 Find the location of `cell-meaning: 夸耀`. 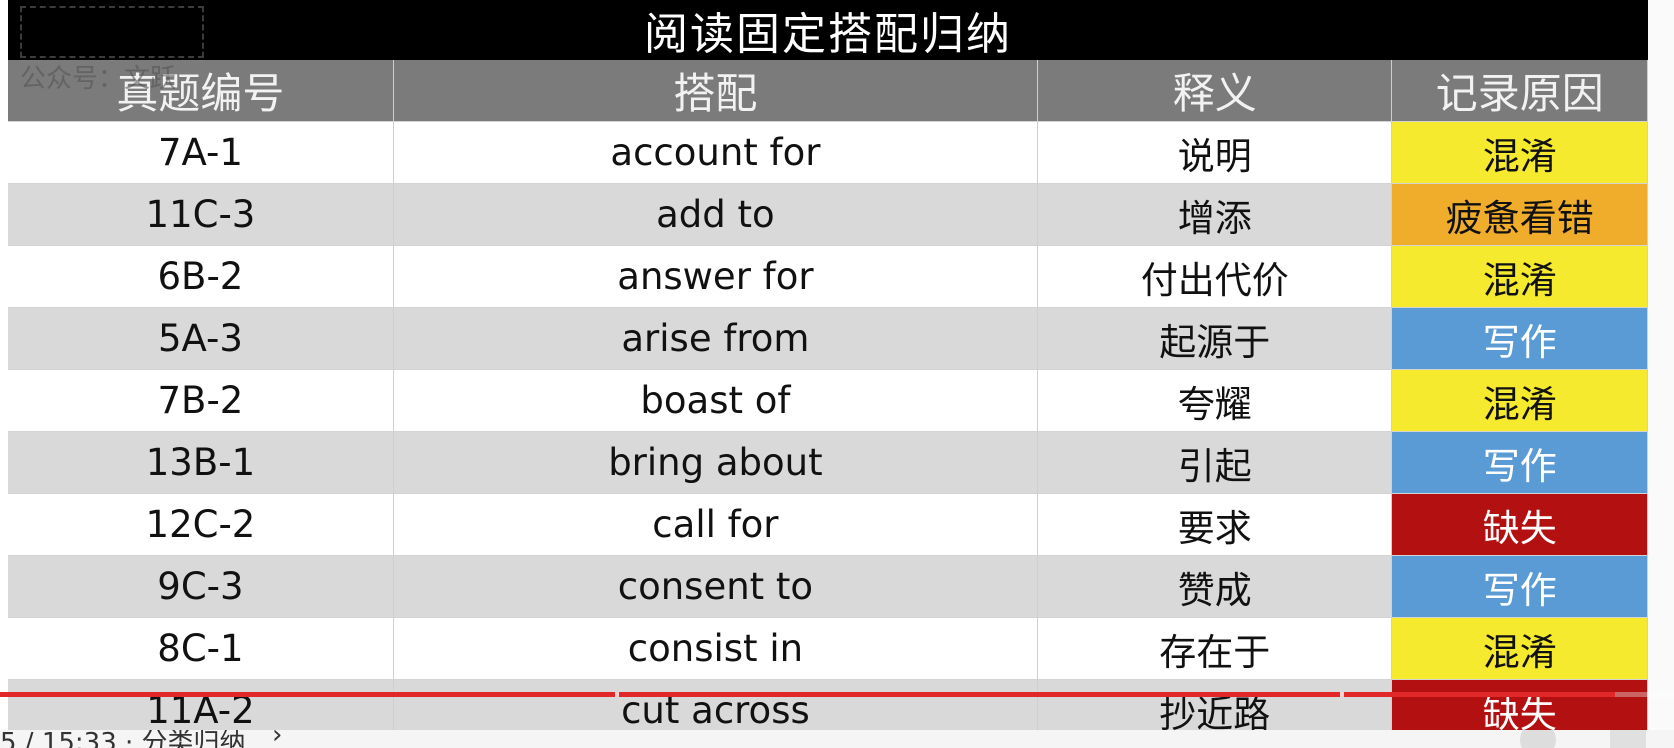

cell-meaning: 夸耀 is located at coordinates (1215, 400).